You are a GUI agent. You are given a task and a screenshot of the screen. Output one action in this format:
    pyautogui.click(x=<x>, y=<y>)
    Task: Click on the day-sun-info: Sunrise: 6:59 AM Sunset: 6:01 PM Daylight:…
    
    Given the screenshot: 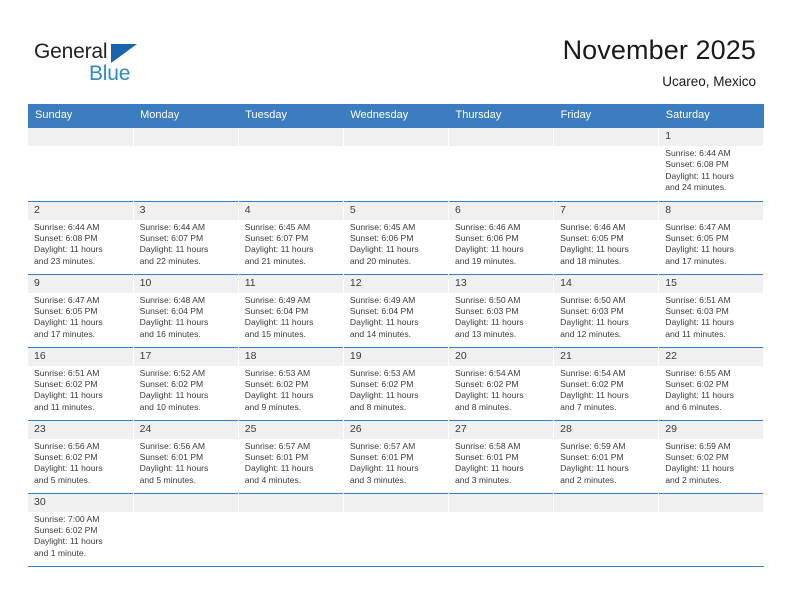 What is the action you would take?
    pyautogui.click(x=606, y=463)
    